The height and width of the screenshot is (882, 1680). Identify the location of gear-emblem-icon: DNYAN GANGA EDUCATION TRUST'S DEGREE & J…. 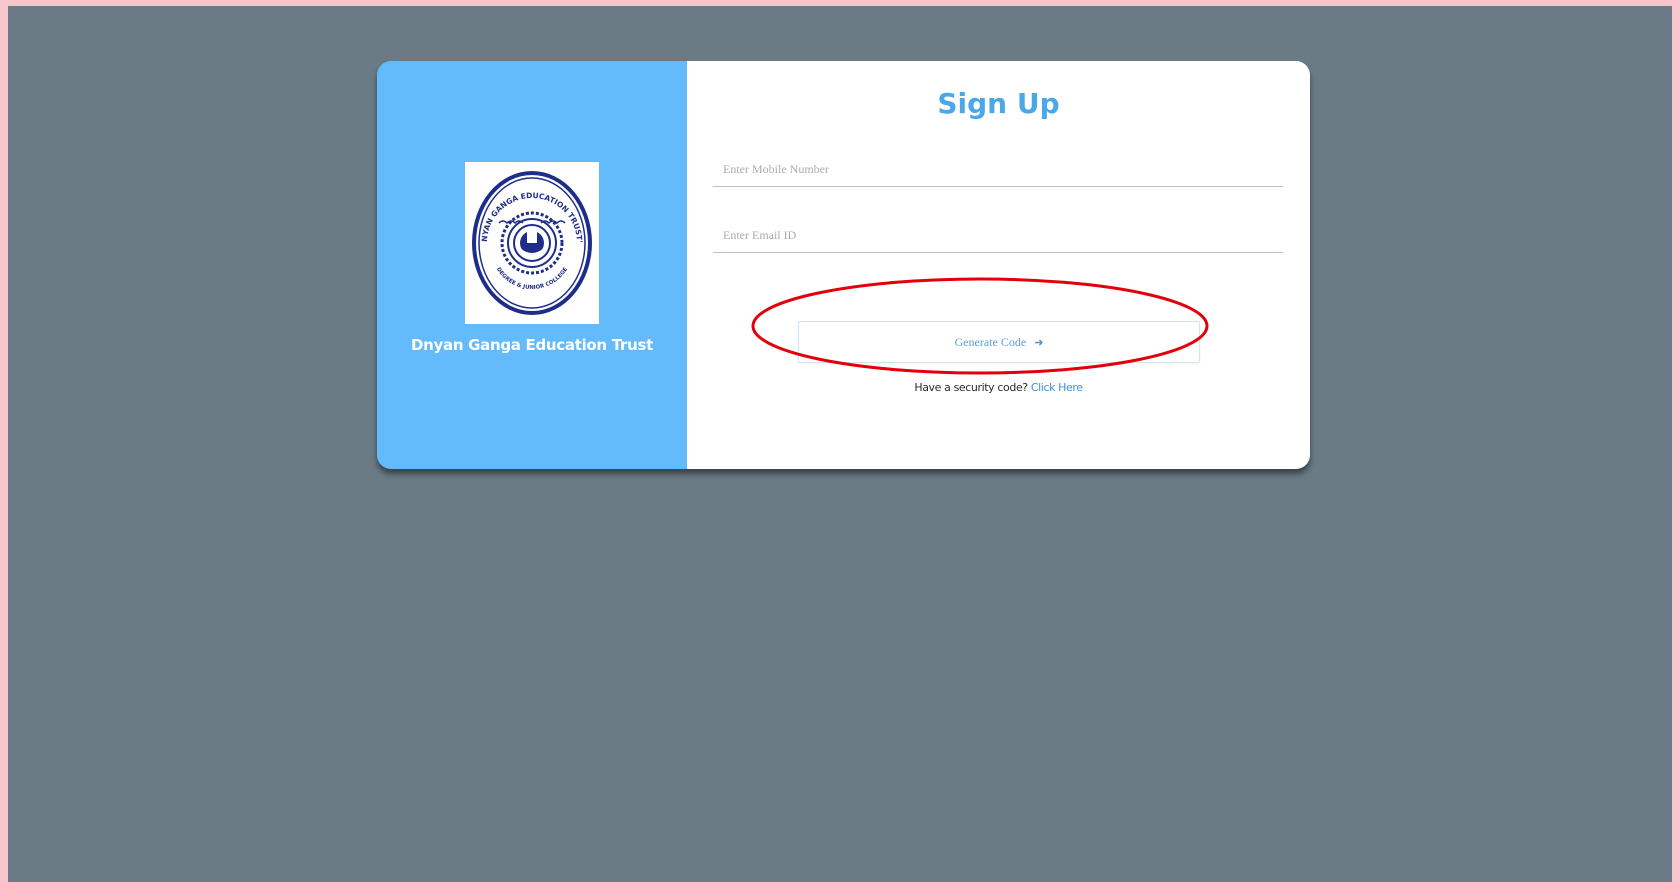
(530, 241).